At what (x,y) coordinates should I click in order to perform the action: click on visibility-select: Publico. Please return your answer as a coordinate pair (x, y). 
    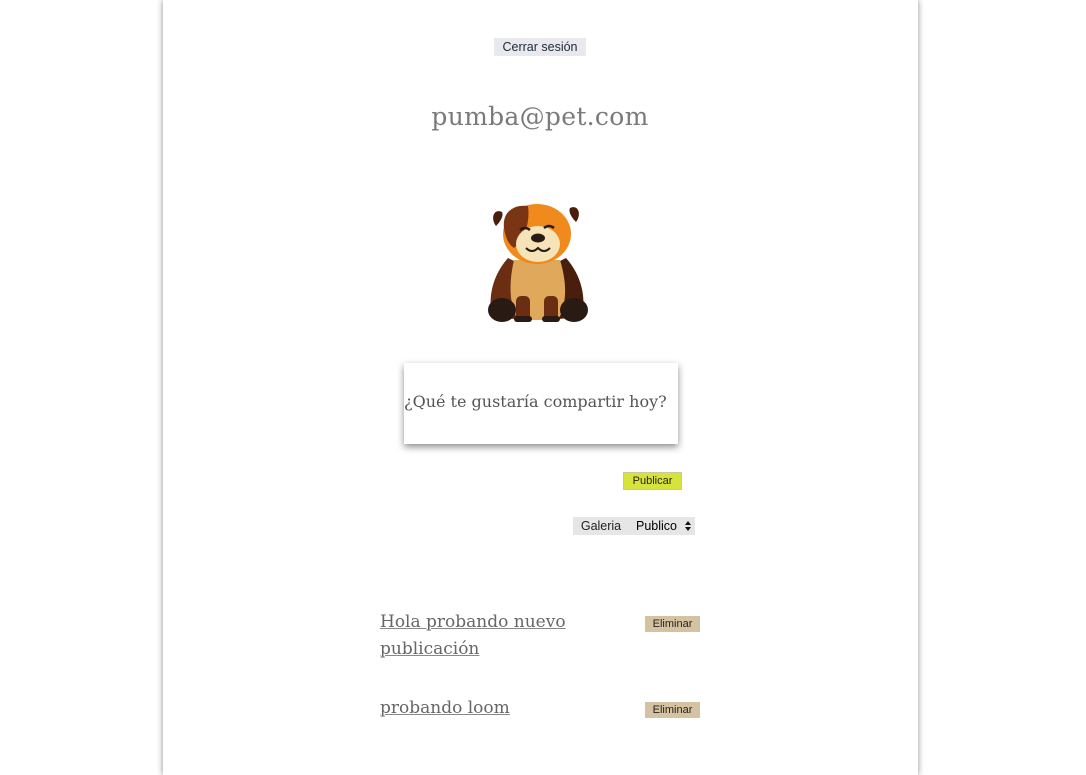
    Looking at the image, I should click on (662, 526).